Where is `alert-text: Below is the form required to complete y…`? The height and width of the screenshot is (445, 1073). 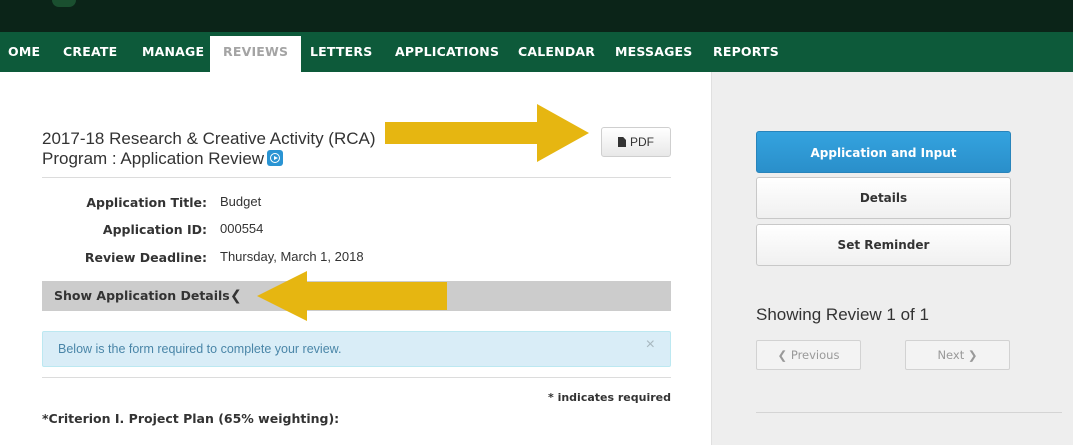
alert-text: Below is the form required to complete y… is located at coordinates (200, 349).